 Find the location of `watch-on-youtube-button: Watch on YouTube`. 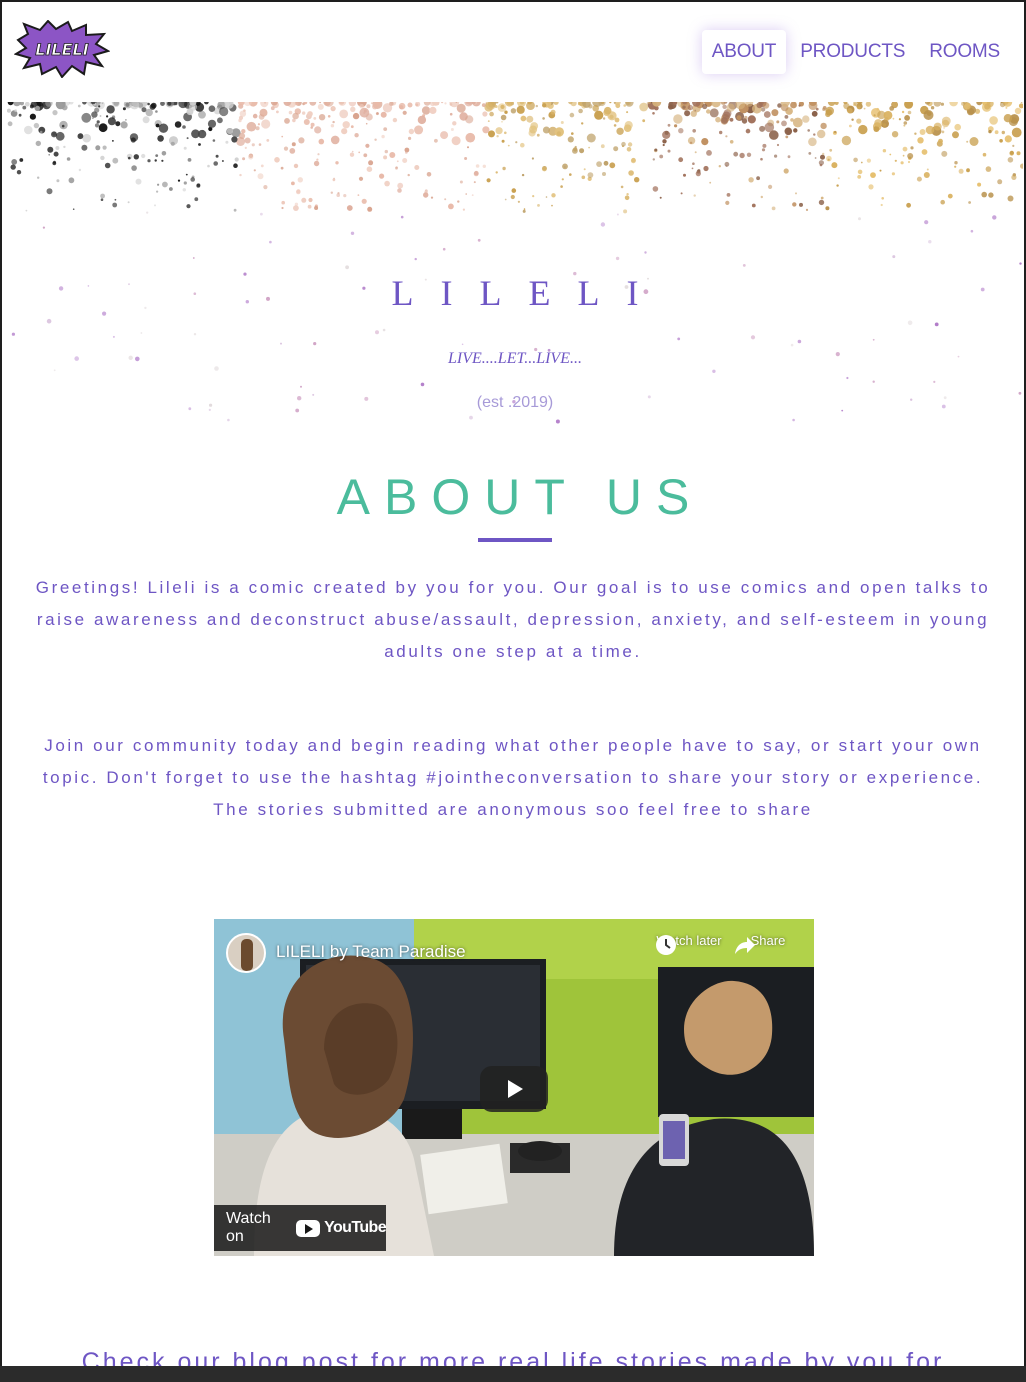

watch-on-youtube-button: Watch on YouTube is located at coordinates (300, 1228).